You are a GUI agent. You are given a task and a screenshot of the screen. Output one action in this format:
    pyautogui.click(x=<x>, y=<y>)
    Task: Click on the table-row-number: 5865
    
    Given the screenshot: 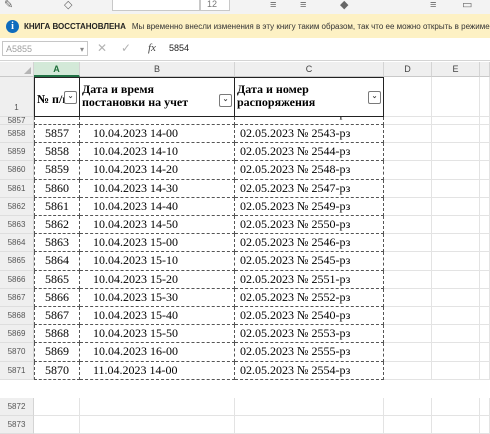 What is the action you would take?
    pyautogui.click(x=57, y=279)
    